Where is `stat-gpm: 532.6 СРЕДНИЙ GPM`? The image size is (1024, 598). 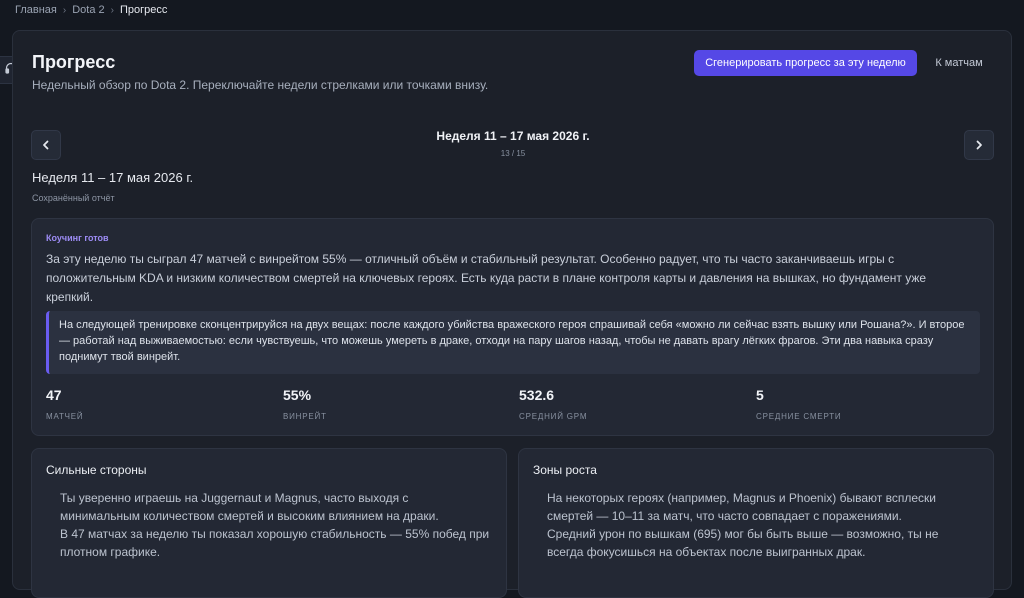 stat-gpm: 532.6 СРЕДНИЙ GPM is located at coordinates (553, 404).